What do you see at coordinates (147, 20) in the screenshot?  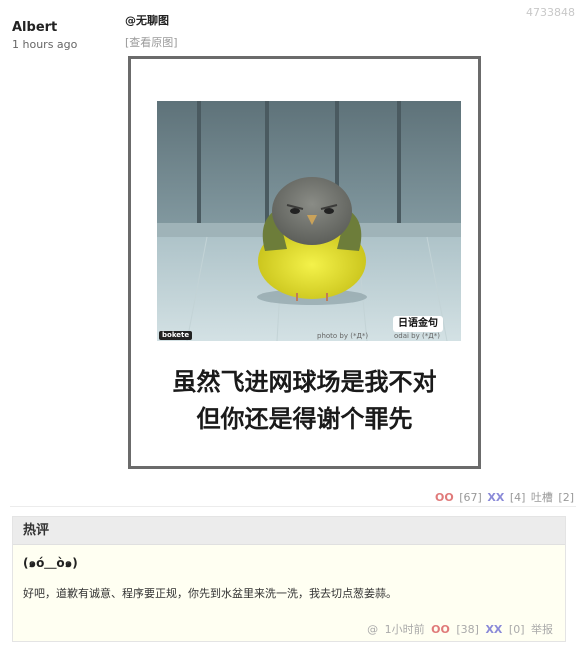 I see `post-title: @无聊图` at bounding box center [147, 20].